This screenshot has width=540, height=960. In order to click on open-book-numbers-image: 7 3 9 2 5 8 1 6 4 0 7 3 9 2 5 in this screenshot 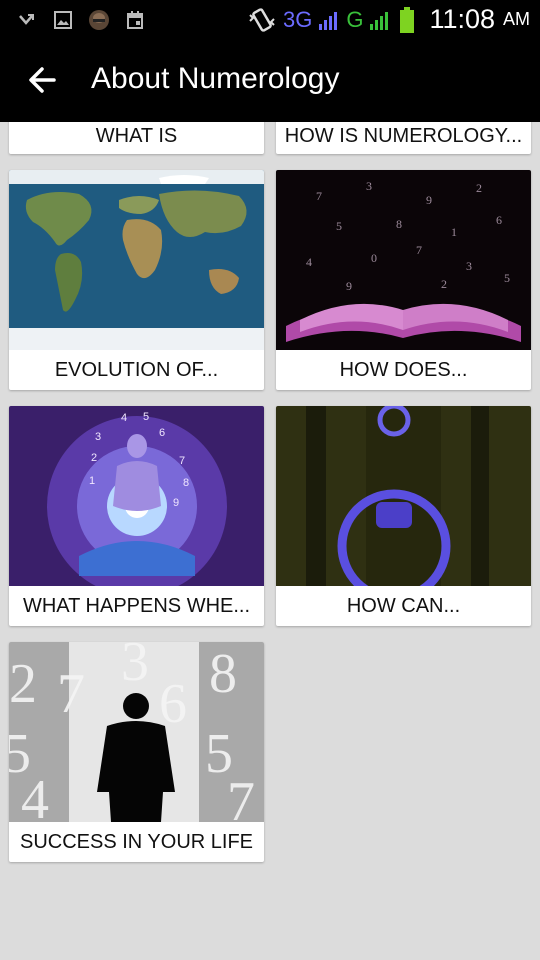, I will do `click(403, 260)`.